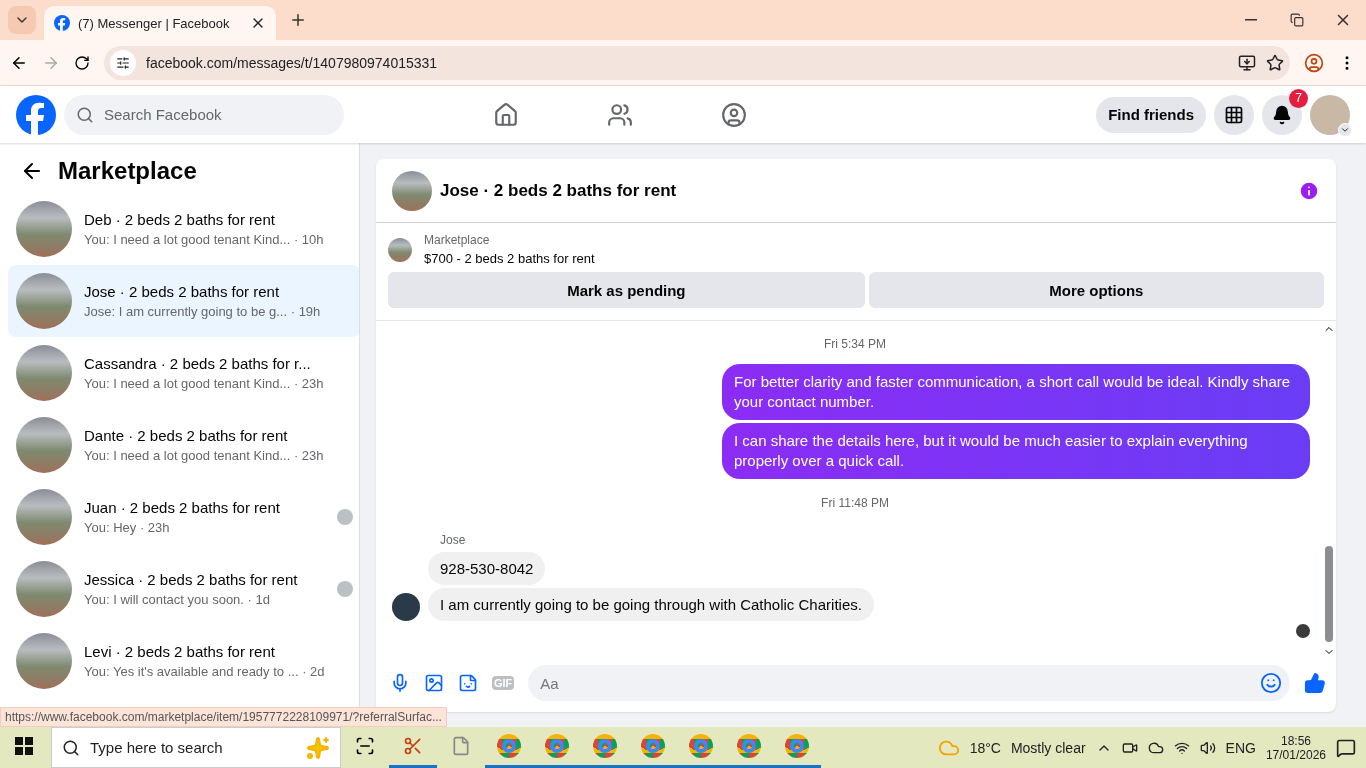 The width and height of the screenshot is (1366, 768). What do you see at coordinates (154, 23) in the screenshot?
I see `tab-title: (7) Messenger | Facebook` at bounding box center [154, 23].